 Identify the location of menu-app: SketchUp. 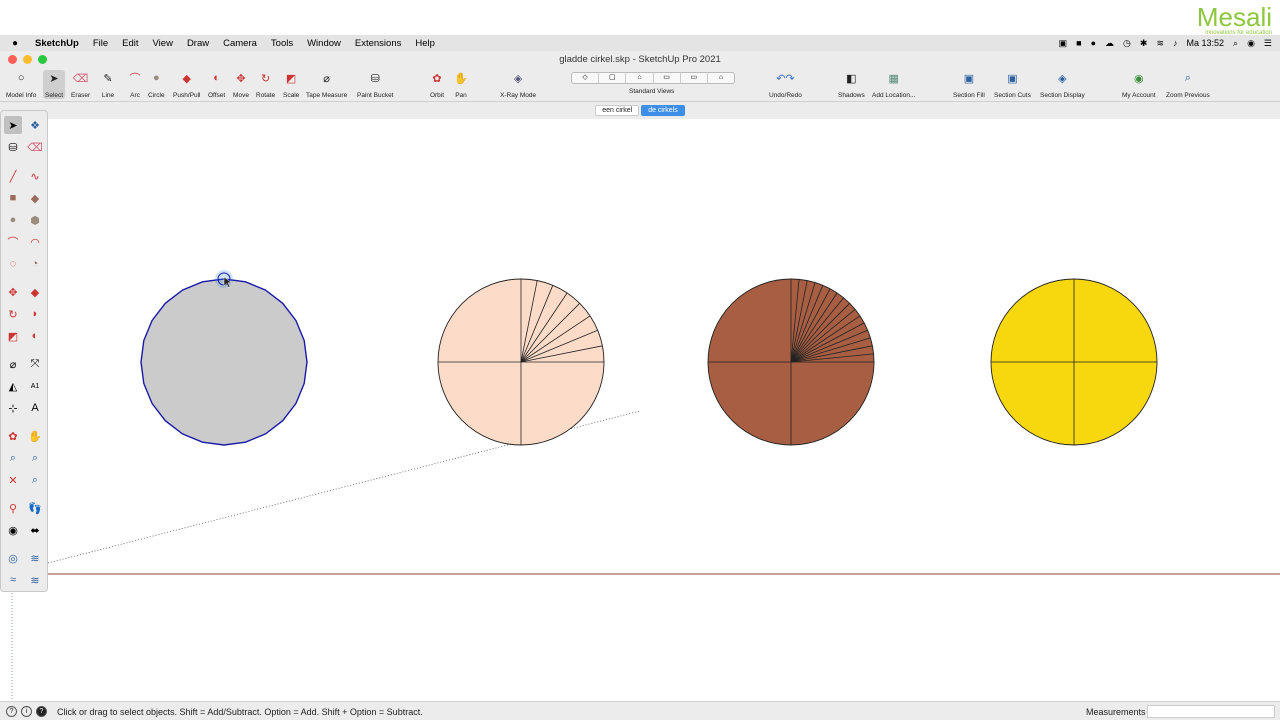
(58, 43).